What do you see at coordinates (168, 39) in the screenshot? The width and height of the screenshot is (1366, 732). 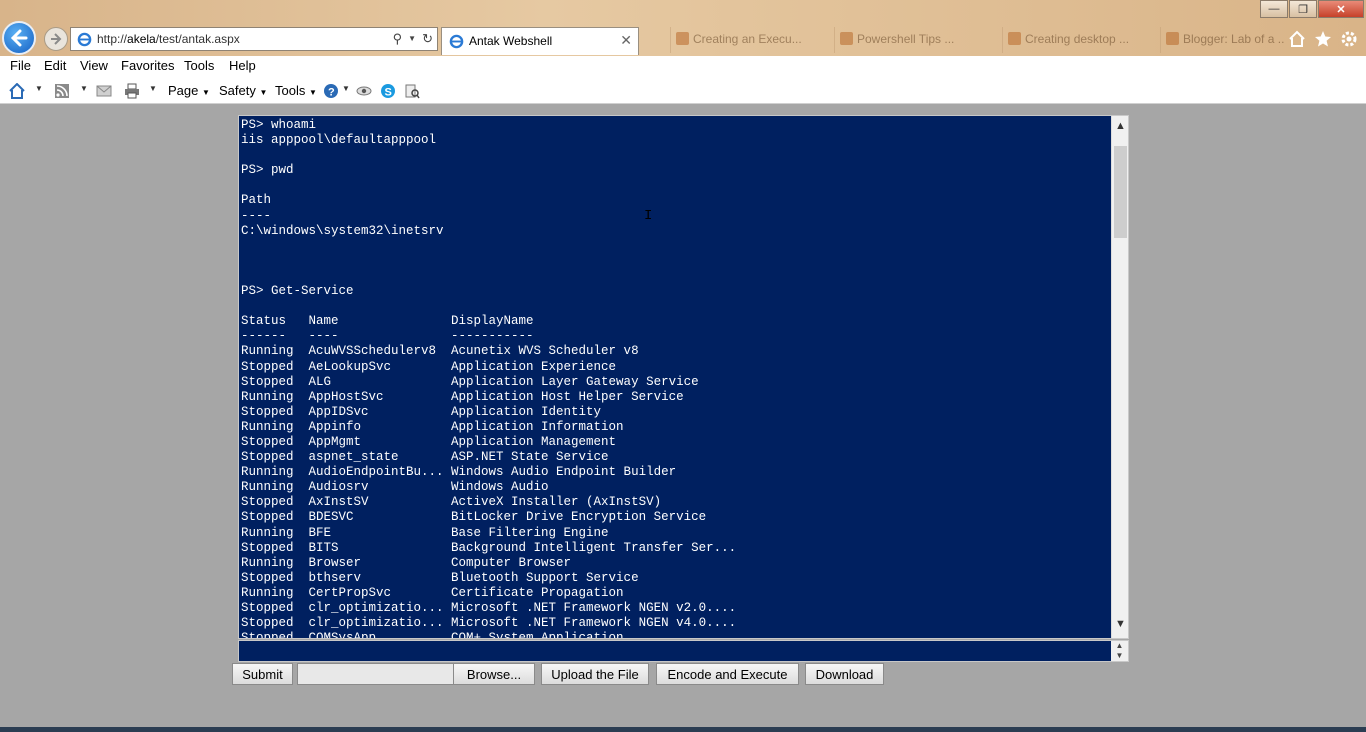 I see `url-text: http://akela/test/antak.aspx` at bounding box center [168, 39].